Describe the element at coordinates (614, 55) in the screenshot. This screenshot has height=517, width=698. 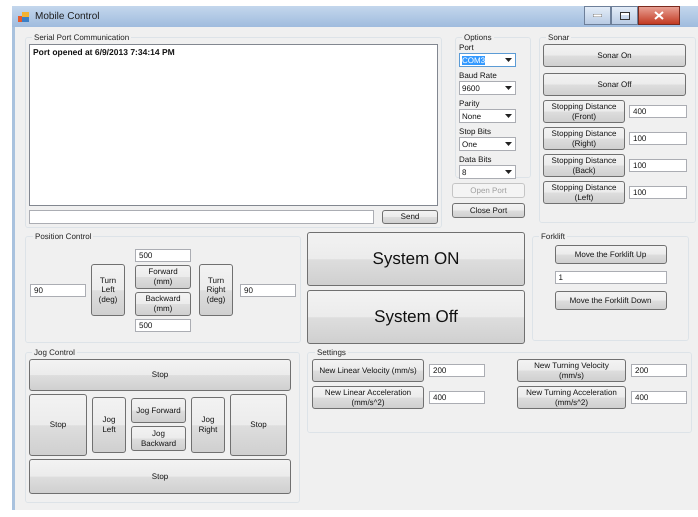
I see `sonar-button: Sonar On` at that location.